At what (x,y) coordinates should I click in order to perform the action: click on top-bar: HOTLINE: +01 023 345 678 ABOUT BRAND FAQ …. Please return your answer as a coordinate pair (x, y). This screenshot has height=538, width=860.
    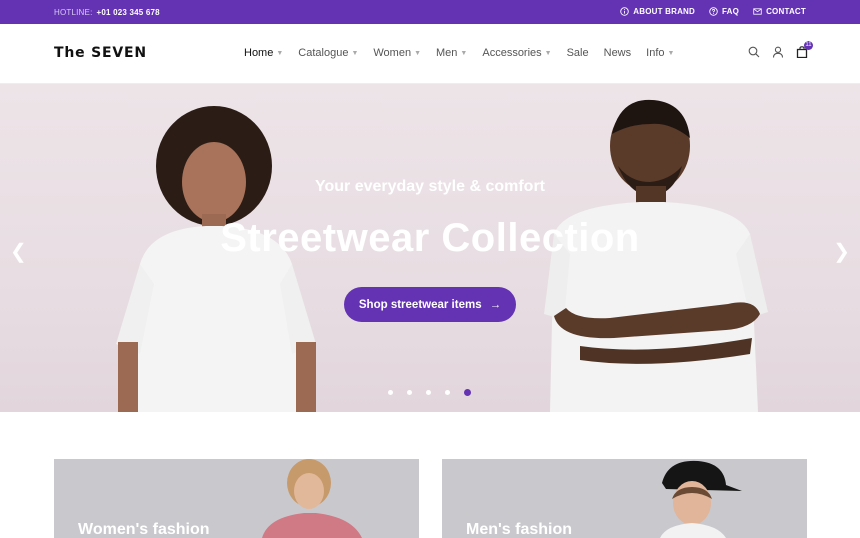
    Looking at the image, I should click on (430, 12).